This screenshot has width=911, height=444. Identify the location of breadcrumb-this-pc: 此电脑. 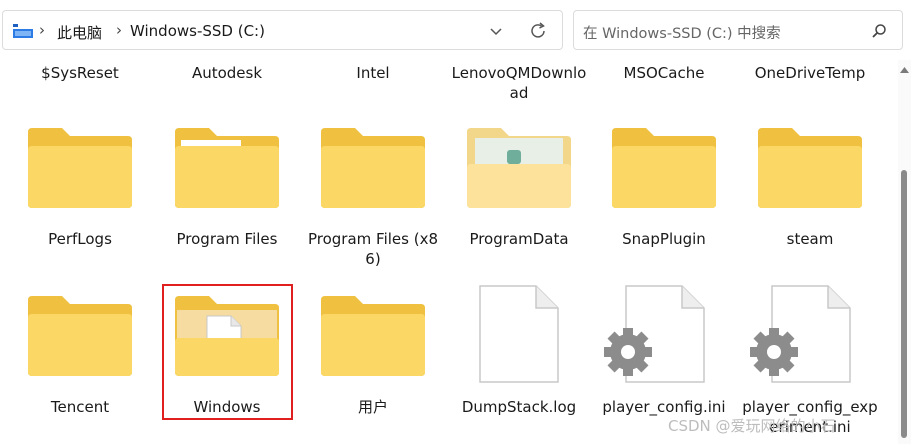
(79, 32).